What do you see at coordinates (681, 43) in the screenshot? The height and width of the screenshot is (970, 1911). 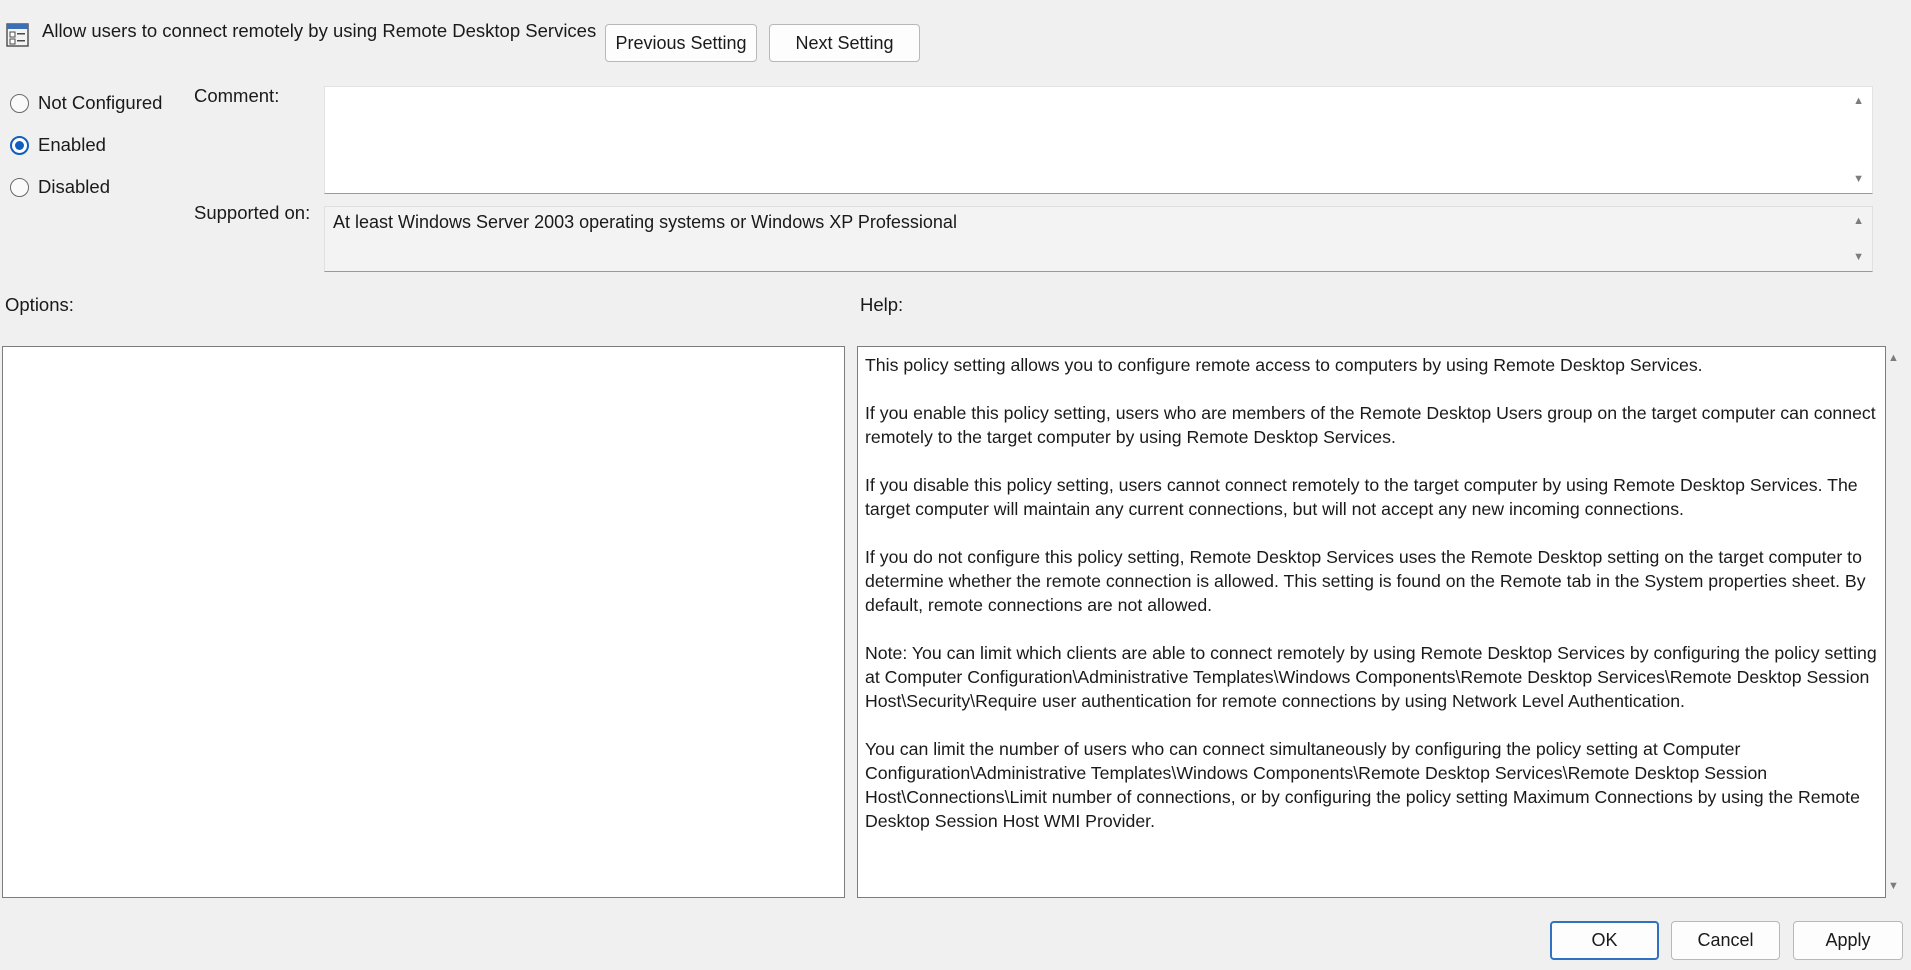 I see `previous-setting-button: Previous Setting` at bounding box center [681, 43].